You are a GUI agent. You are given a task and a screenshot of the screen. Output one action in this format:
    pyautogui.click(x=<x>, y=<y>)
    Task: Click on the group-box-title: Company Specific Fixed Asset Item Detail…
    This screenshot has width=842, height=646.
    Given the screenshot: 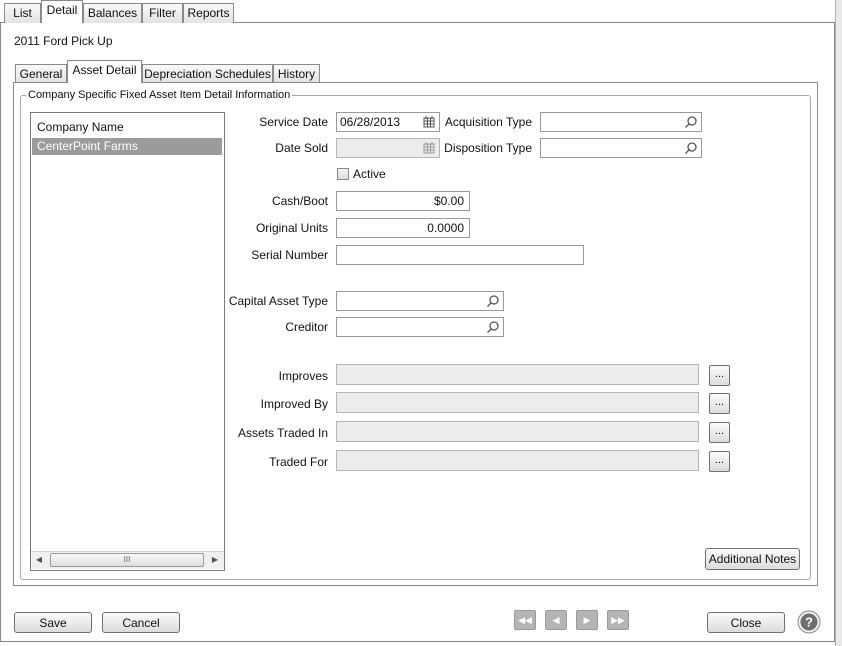 What is the action you would take?
    pyautogui.click(x=159, y=95)
    